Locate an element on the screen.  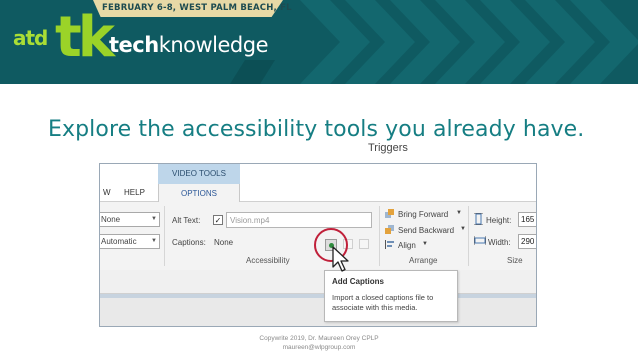
accessibility-group-label: Accessibility is located at coordinates (268, 260).